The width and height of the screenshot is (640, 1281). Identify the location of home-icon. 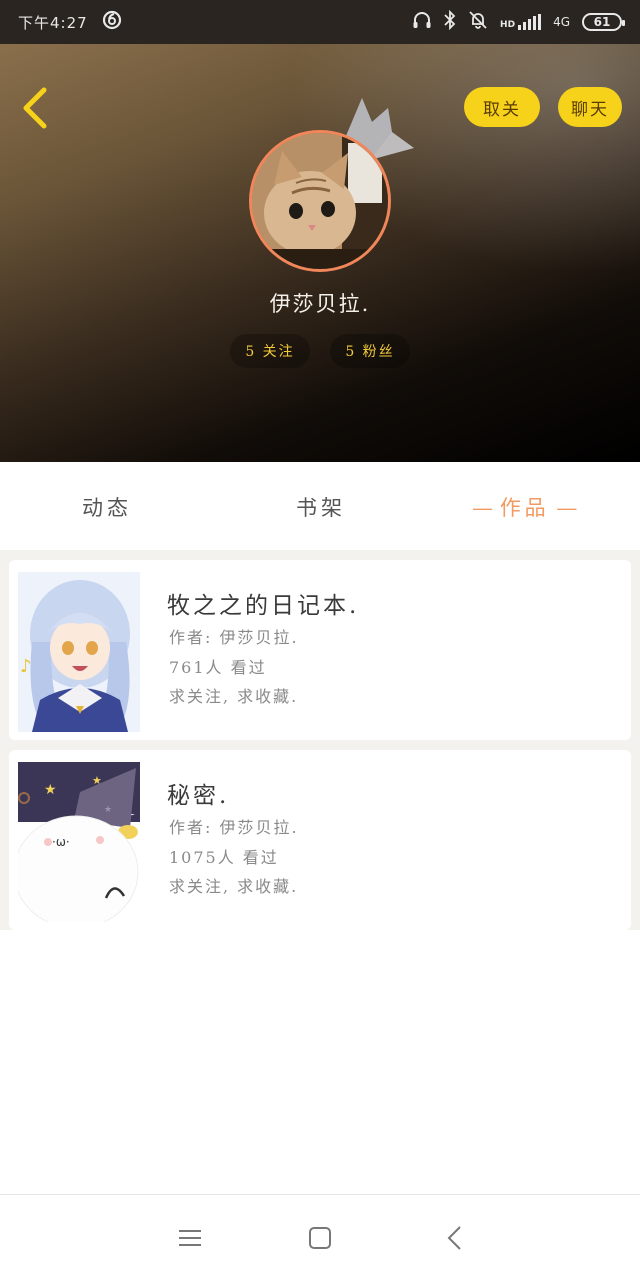
(320, 1238).